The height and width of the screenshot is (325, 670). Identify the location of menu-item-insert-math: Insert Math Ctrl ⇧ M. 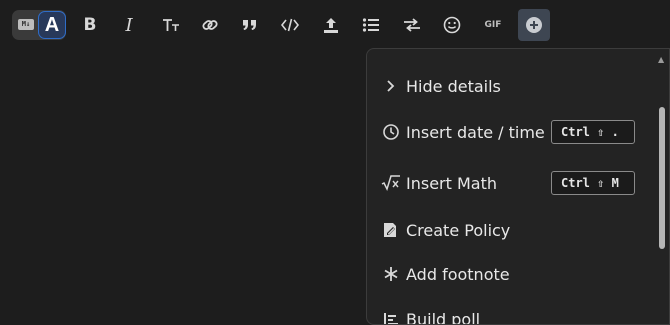
(512, 183).